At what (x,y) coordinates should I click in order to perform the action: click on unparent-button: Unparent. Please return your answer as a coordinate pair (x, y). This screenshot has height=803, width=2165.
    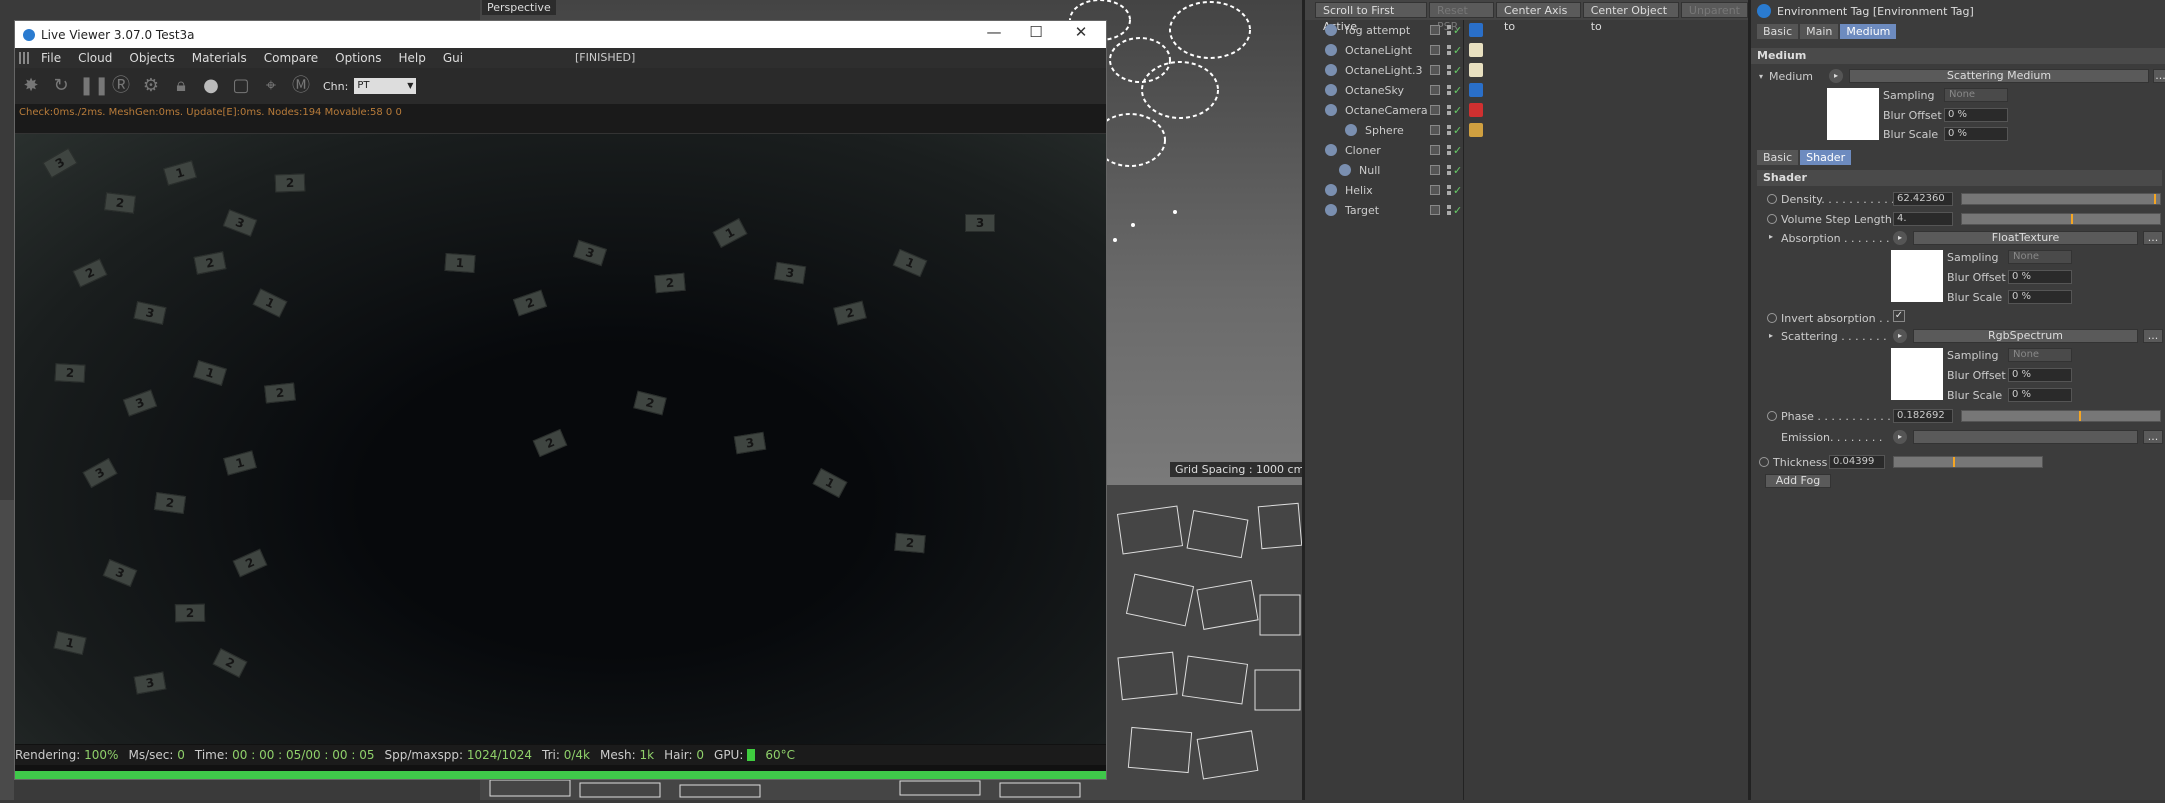
    Looking at the image, I should click on (1714, 10).